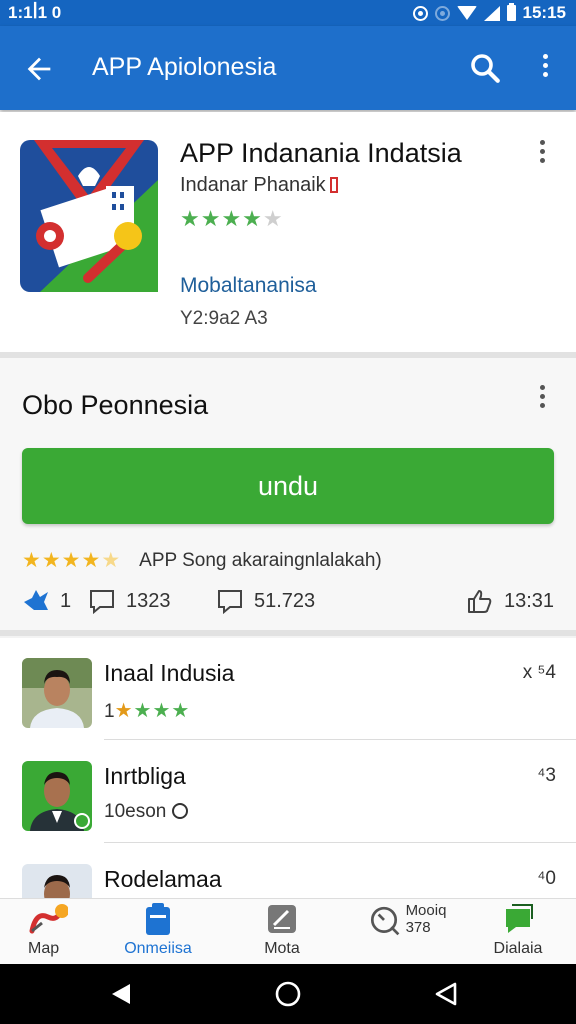  I want to click on bird-icon, so click(36, 600).